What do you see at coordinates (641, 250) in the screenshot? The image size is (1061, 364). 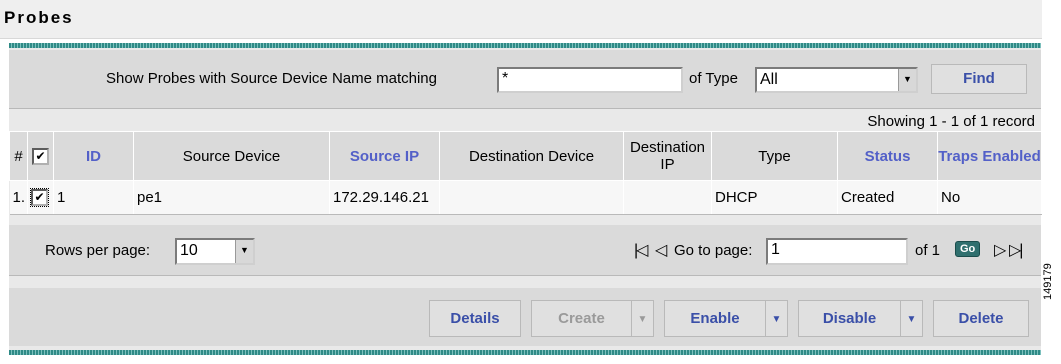 I see `first-page-icon: |◁` at bounding box center [641, 250].